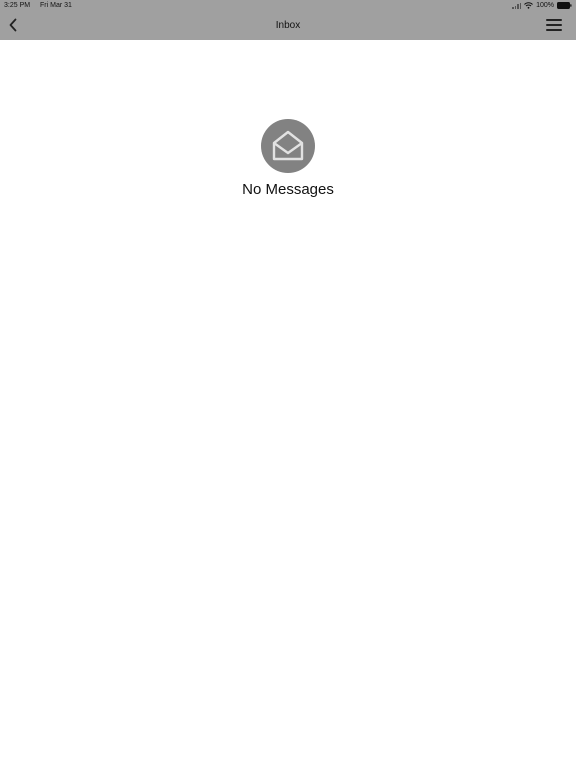  I want to click on status-bar: 3:25 PM Fri Mar 31 100%, so click(288, 5).